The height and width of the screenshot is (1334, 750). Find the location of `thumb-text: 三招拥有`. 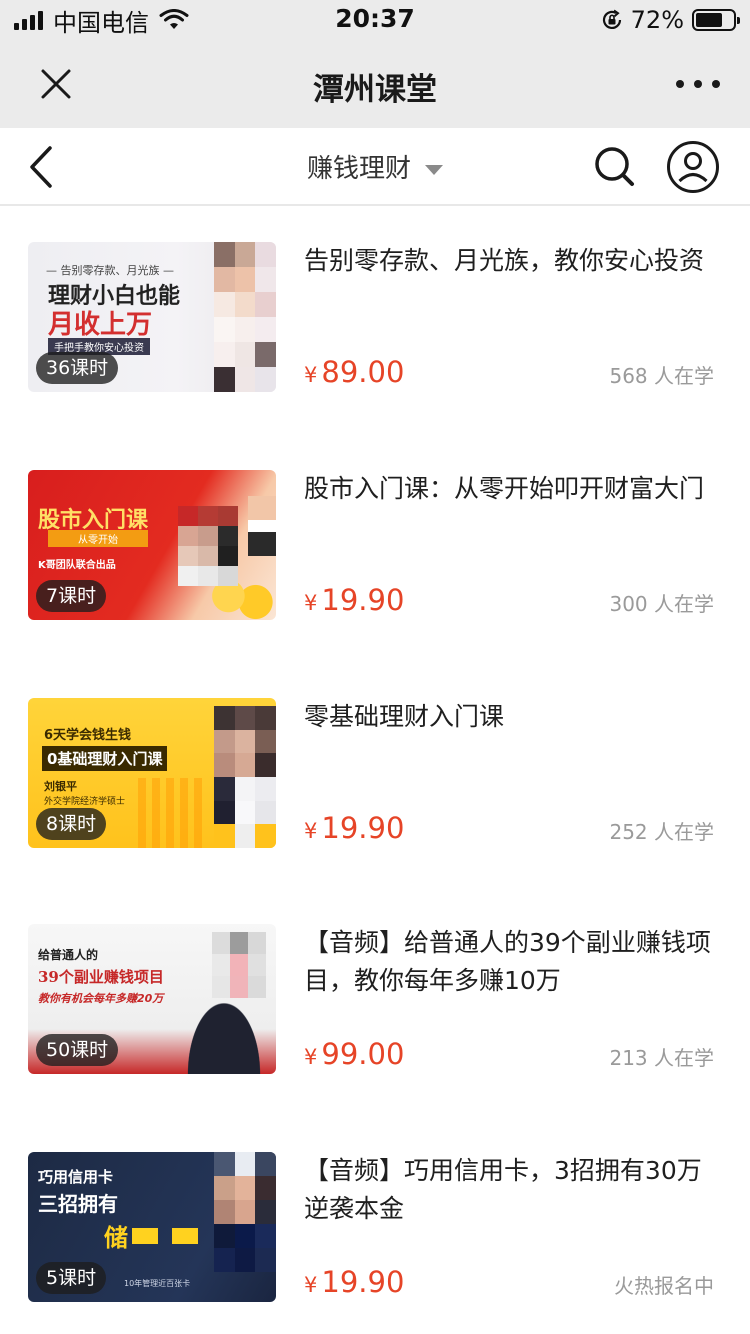

thumb-text: 三招拥有 is located at coordinates (78, 1204).